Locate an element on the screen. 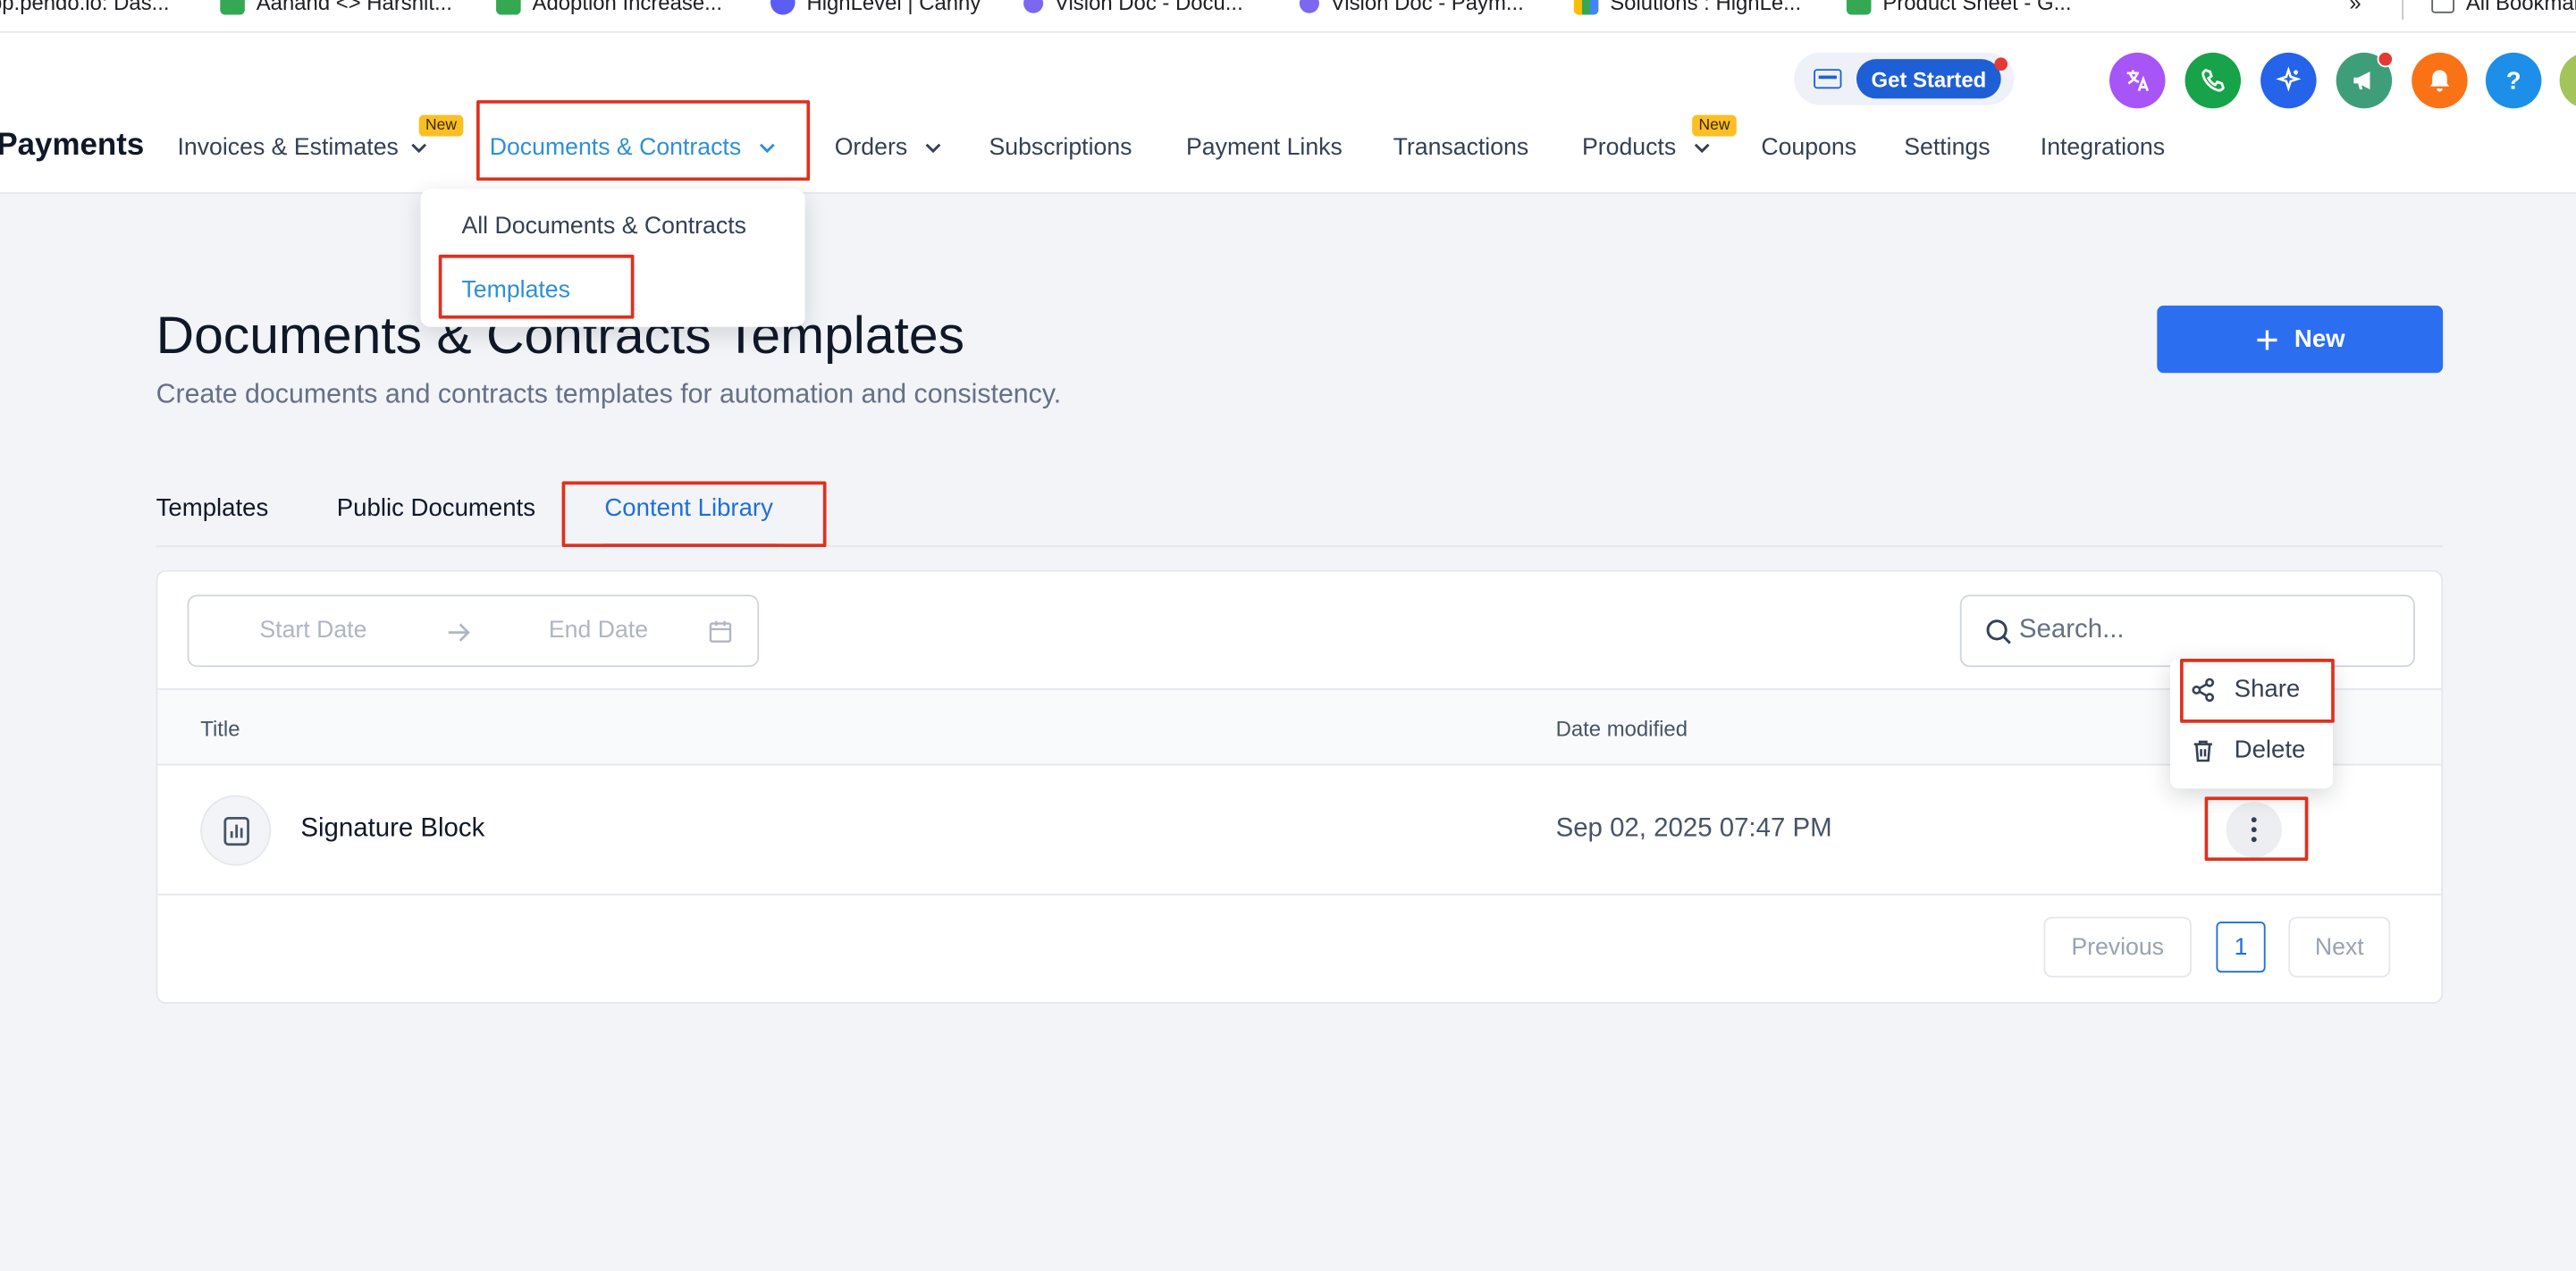 The width and height of the screenshot is (2576, 1271). menu-item-templates: Templates is located at coordinates (515, 291).